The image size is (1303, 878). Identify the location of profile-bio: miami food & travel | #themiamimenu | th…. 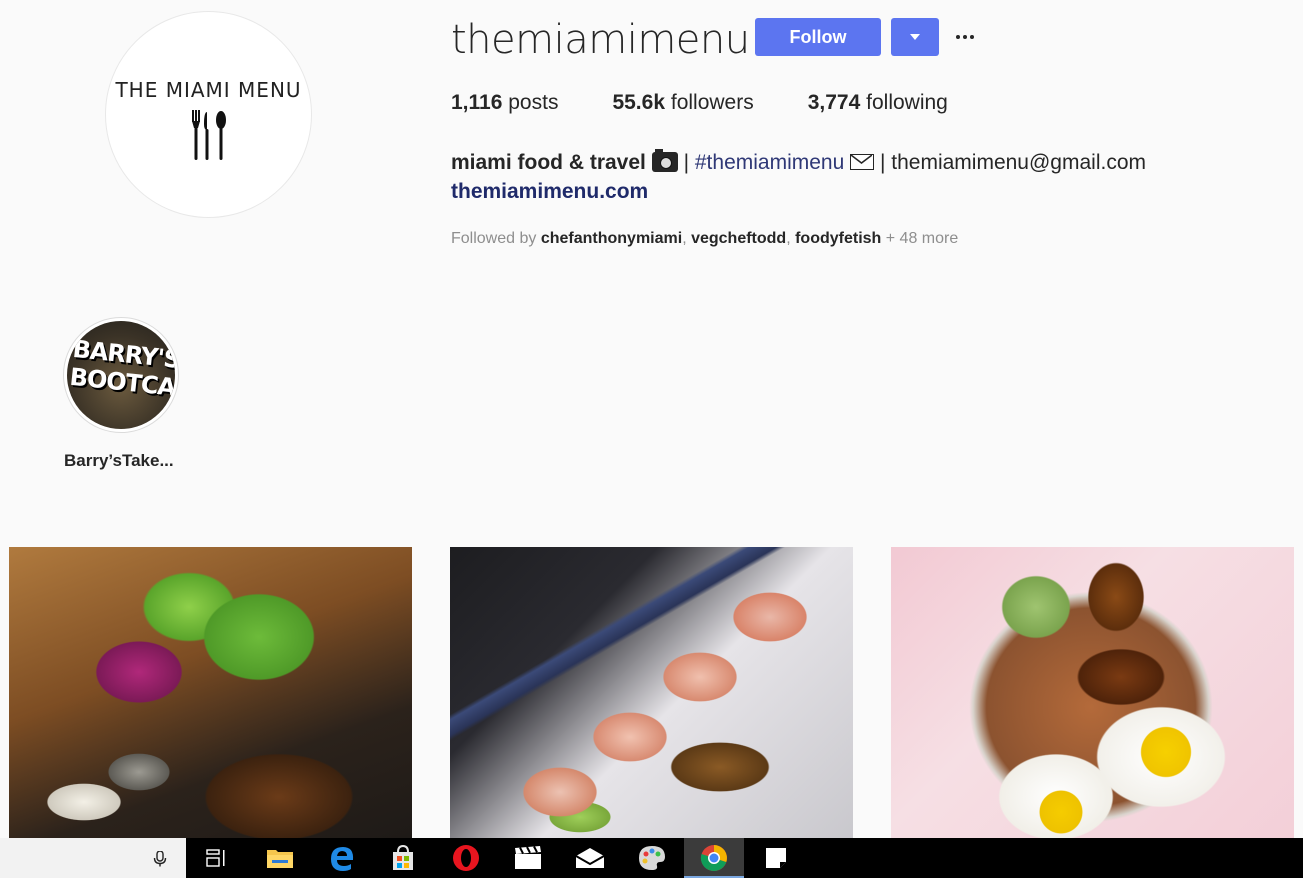
(798, 163).